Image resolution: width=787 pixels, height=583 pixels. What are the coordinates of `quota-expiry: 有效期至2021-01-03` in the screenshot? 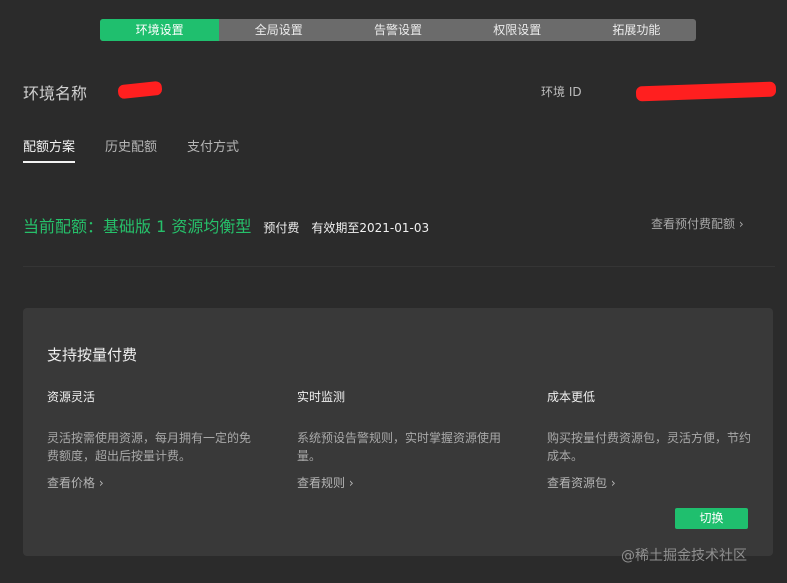 It's located at (370, 228).